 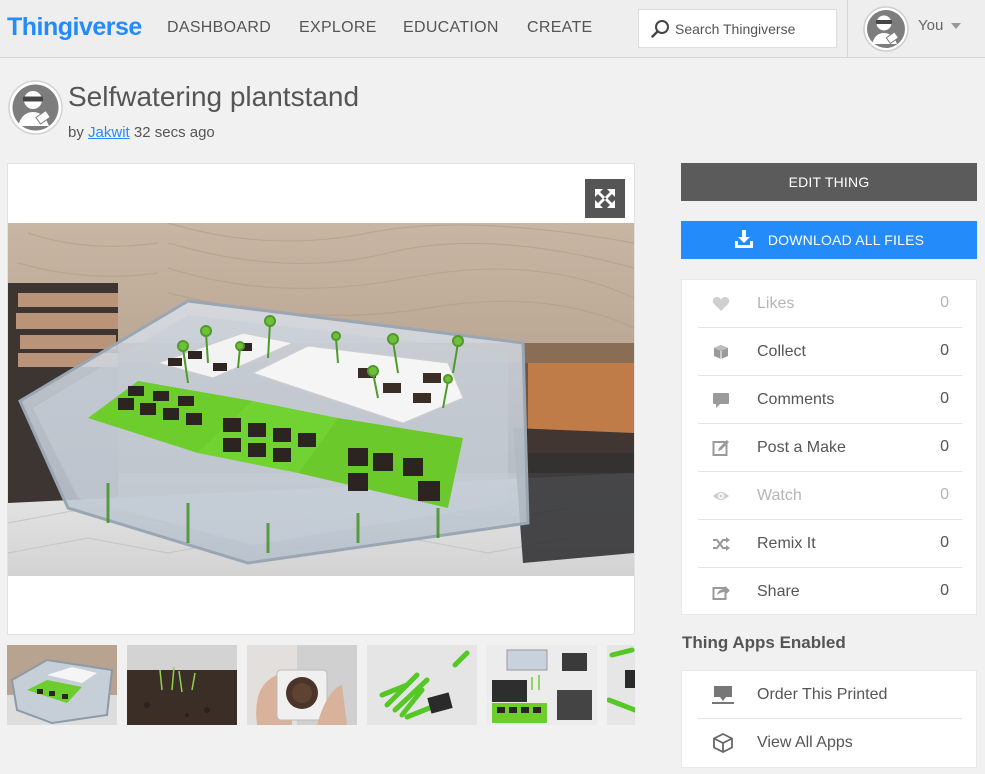 I want to click on stat-post-a-make: Post a Make 0, so click(x=830, y=448).